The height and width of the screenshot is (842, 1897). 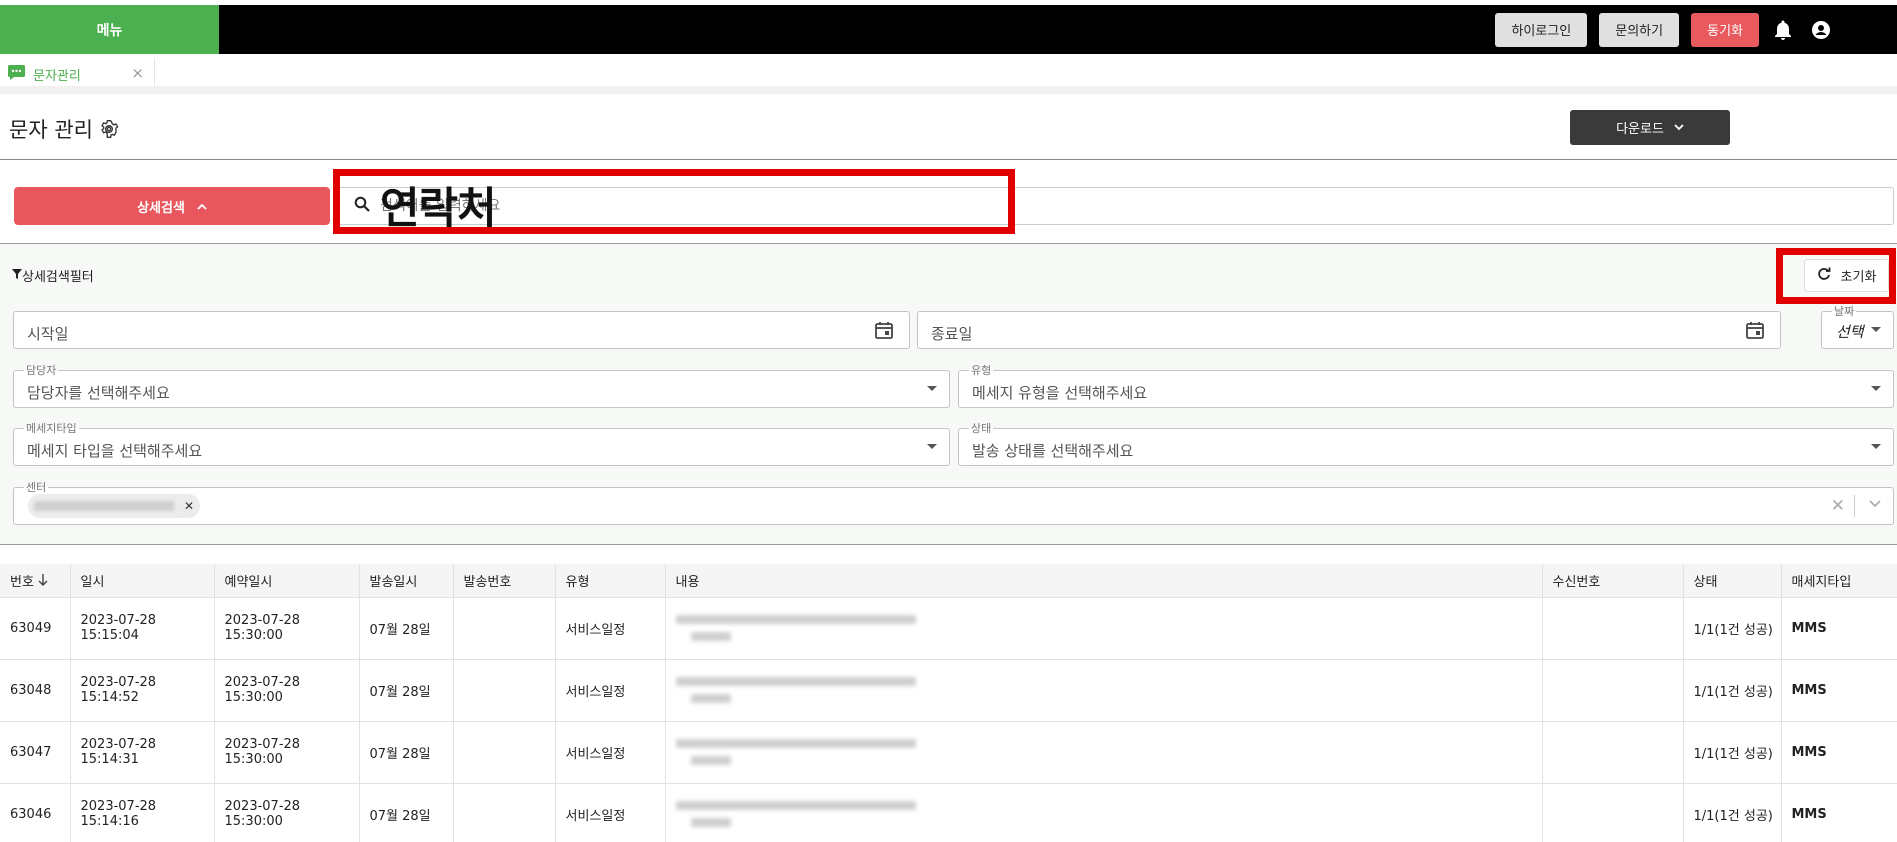 I want to click on gear-icon, so click(x=109, y=129).